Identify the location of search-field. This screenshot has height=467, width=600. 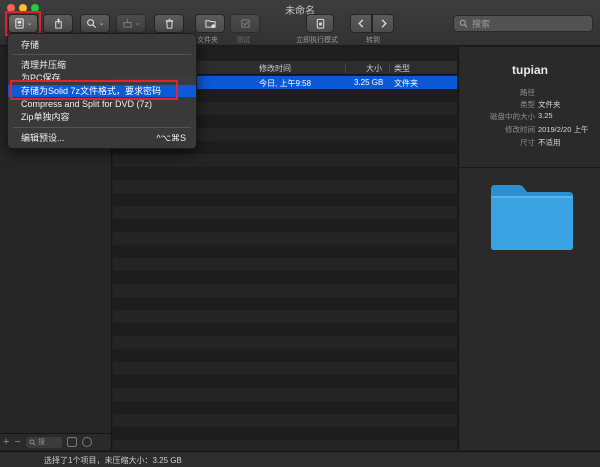
(523, 23).